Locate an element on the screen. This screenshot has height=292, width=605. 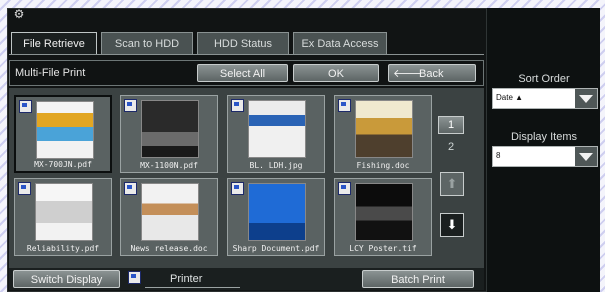
select-all-button: Select All is located at coordinates (242, 73).